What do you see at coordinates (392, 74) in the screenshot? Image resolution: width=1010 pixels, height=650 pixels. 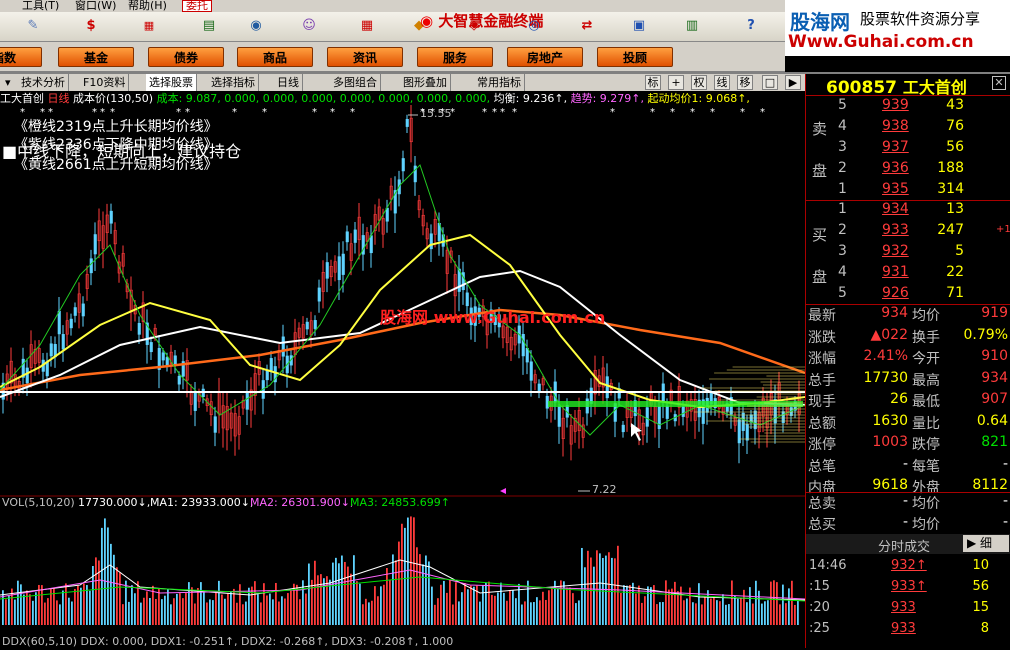 I see `category-bar: 指数 基金 债券 商品 资讯 服务 房地产 投顾 工作区 ▣` at bounding box center [392, 74].